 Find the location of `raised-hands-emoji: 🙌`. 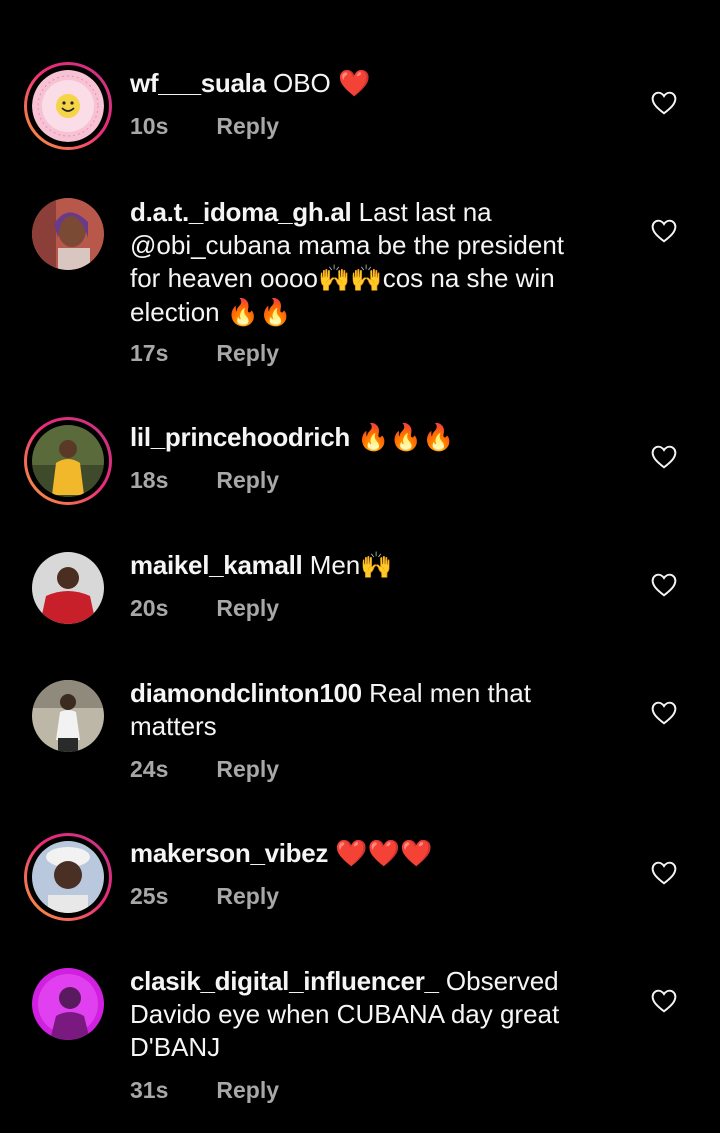

raised-hands-emoji: 🙌 is located at coordinates (376, 566).